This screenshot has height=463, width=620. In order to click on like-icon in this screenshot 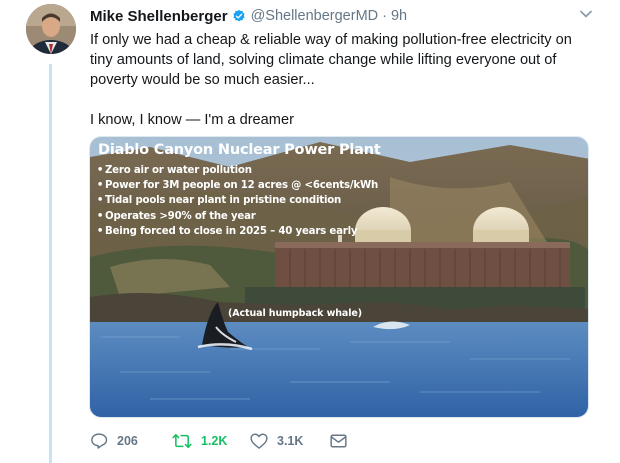, I will do `click(259, 441)`.